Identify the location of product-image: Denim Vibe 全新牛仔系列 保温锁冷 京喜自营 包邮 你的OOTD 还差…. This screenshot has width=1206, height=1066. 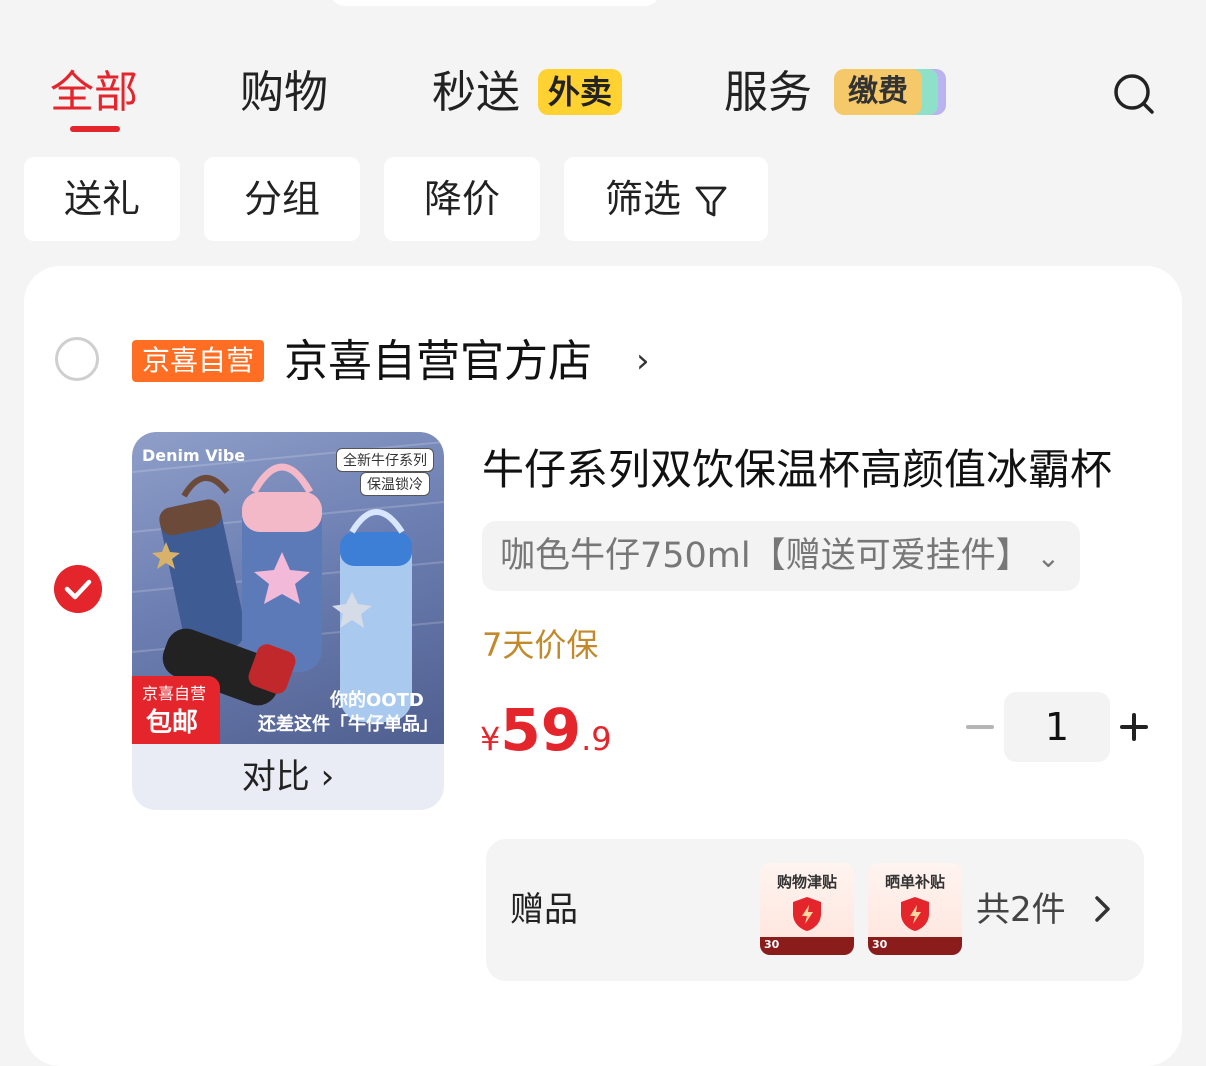
(288, 588).